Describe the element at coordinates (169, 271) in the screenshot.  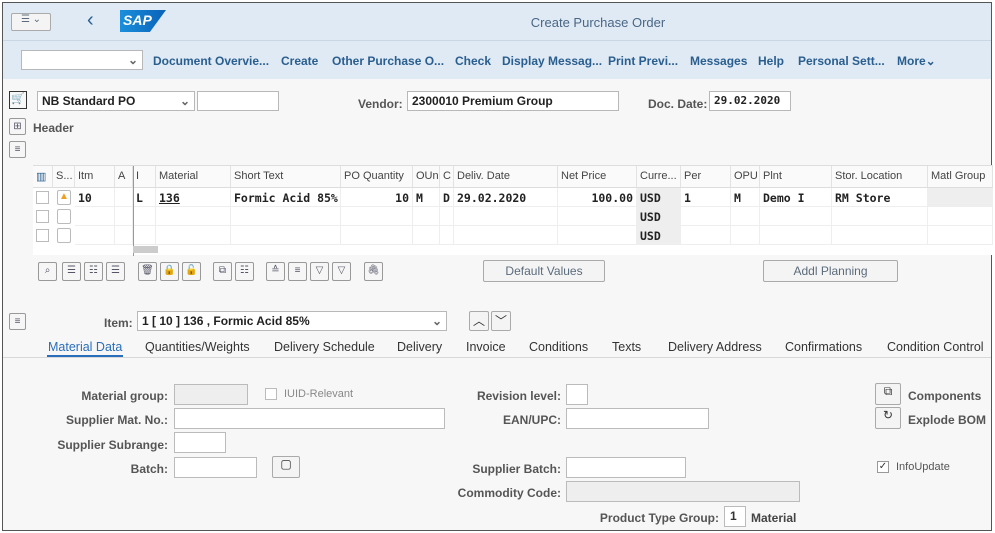
I see `lock-icon: 🔒` at that location.